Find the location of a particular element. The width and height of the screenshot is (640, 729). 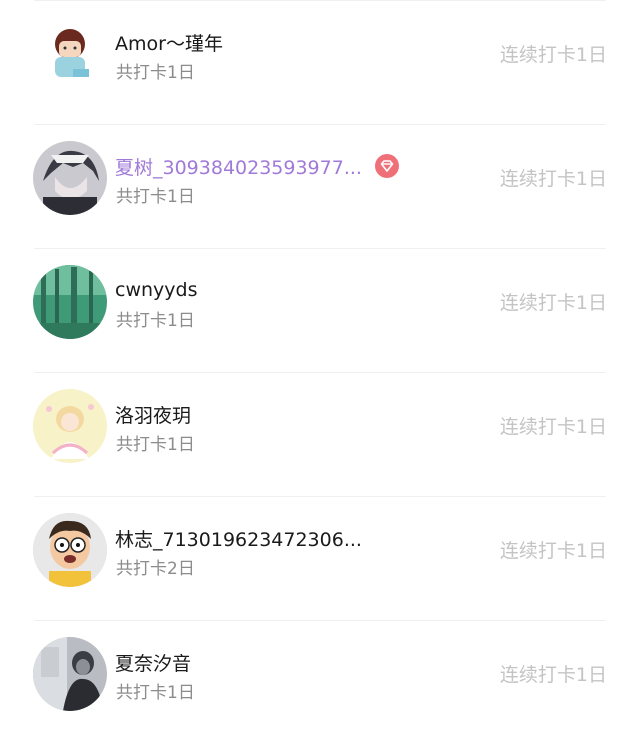

user-name: 洛羽夜玥 is located at coordinates (153, 414).